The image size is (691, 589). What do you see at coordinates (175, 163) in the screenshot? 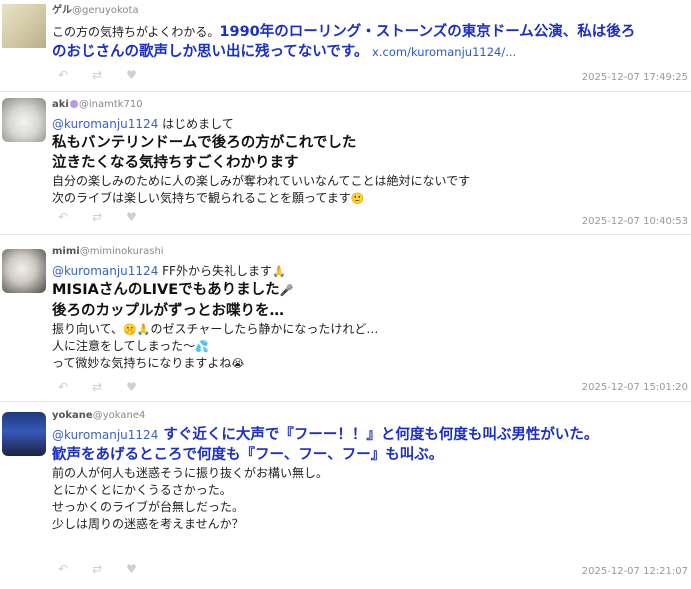
I see `post-text: 泣きたくなる気持ちすごくわかります` at bounding box center [175, 163].